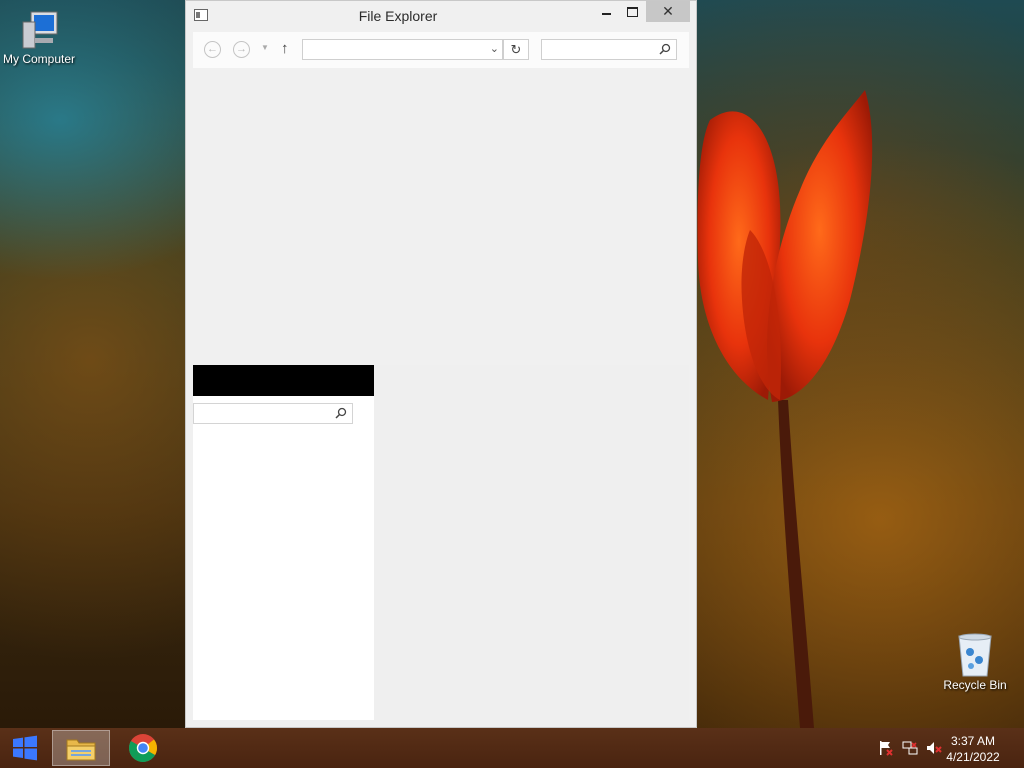  What do you see at coordinates (975, 685) in the screenshot?
I see `desktop-icon-label: Recycle Bin` at bounding box center [975, 685].